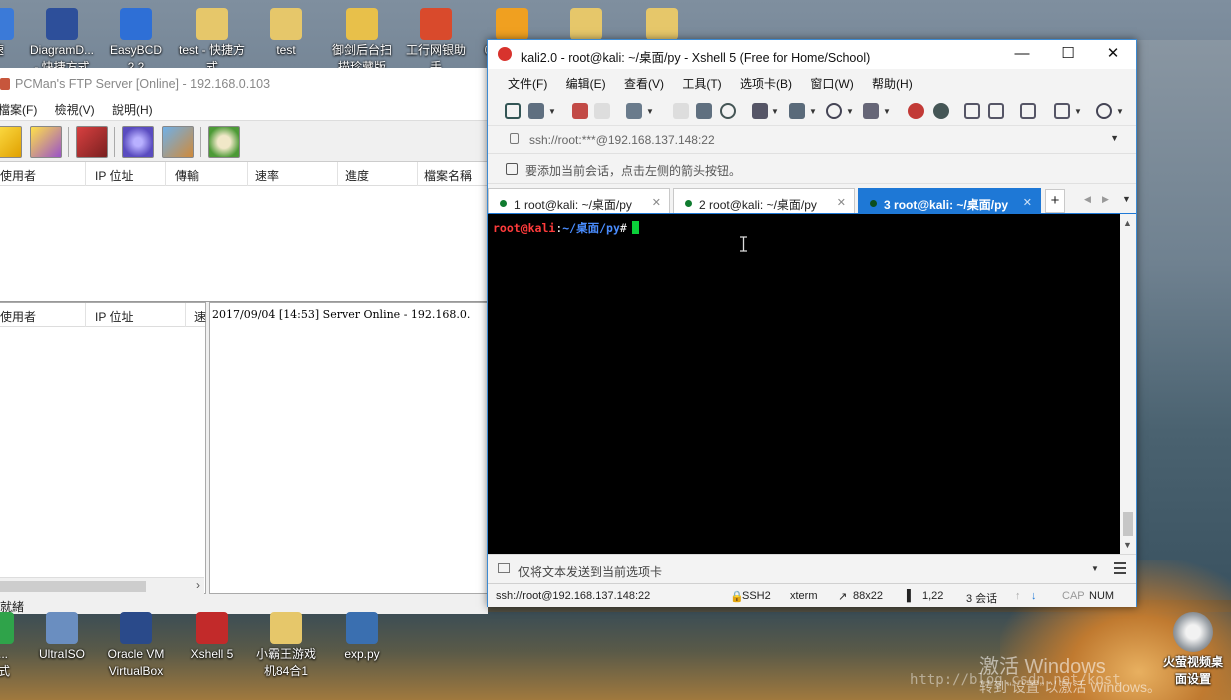  What do you see at coordinates (1062, 111) in the screenshot?
I see `add-icon` at bounding box center [1062, 111].